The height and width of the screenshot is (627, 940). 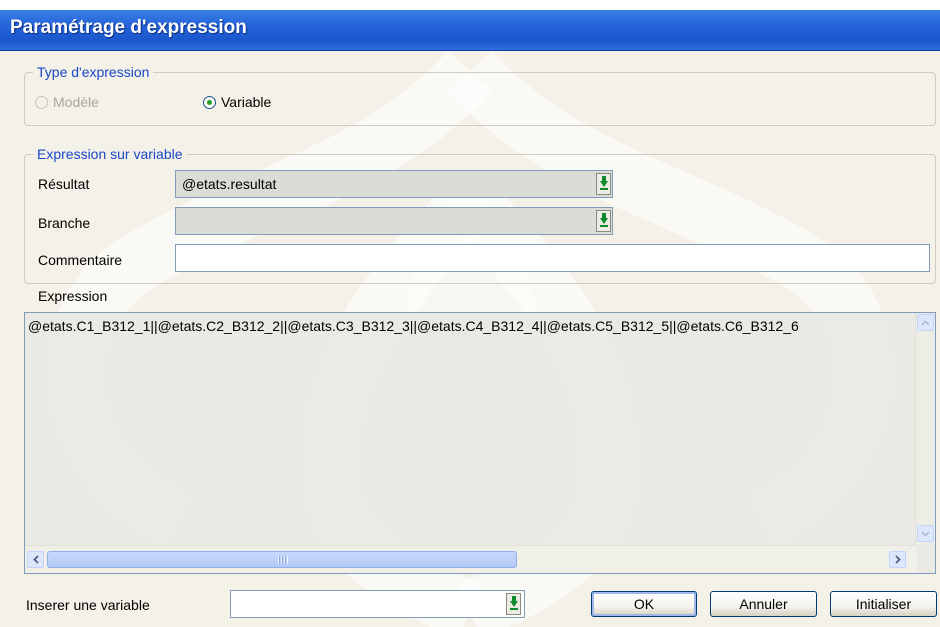 I want to click on commentaire-field, so click(x=552, y=258).